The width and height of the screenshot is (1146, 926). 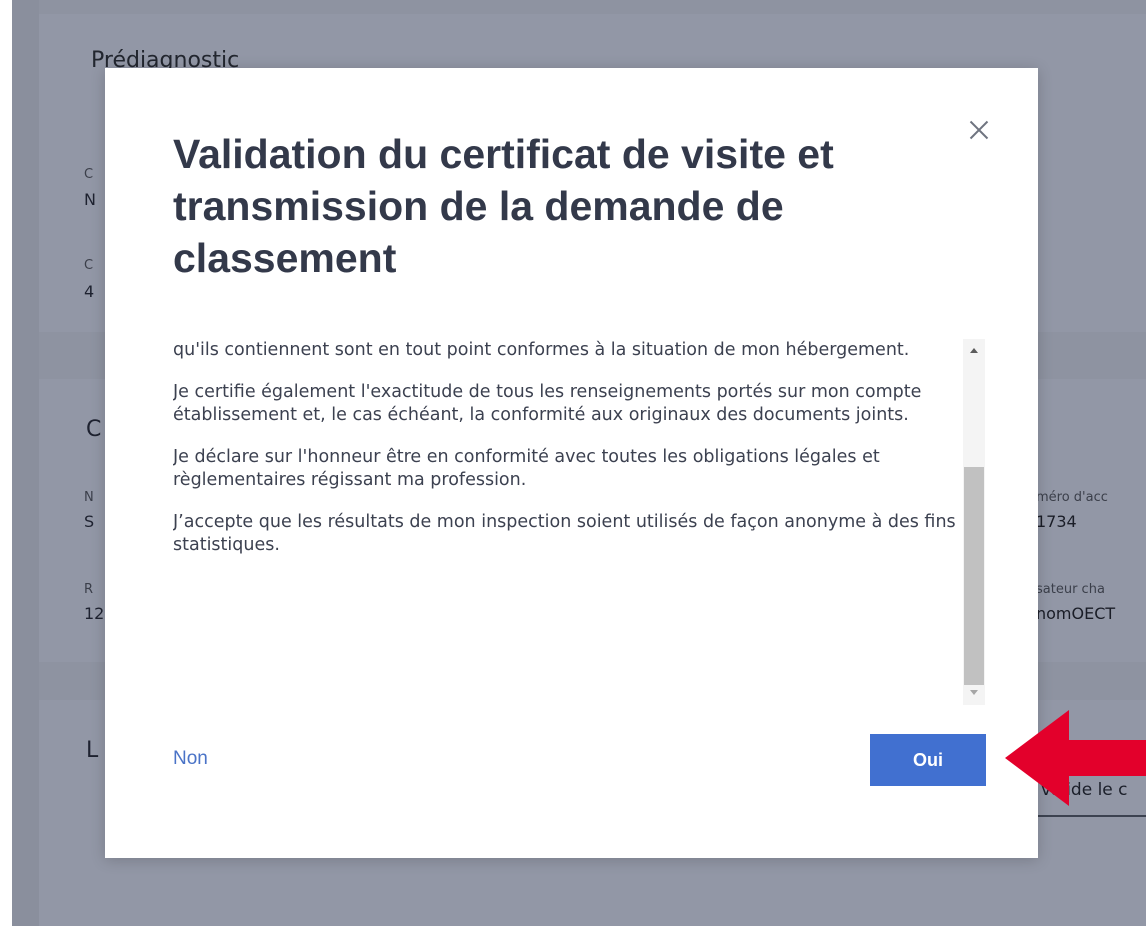 I want to click on non-button: Non, so click(x=190, y=759).